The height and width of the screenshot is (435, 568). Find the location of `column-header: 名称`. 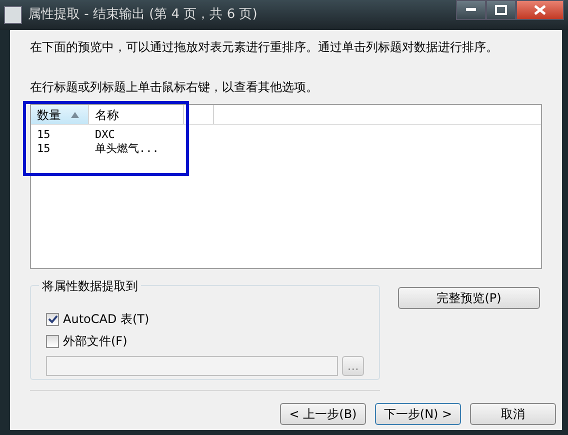

column-header: 名称 is located at coordinates (136, 114).